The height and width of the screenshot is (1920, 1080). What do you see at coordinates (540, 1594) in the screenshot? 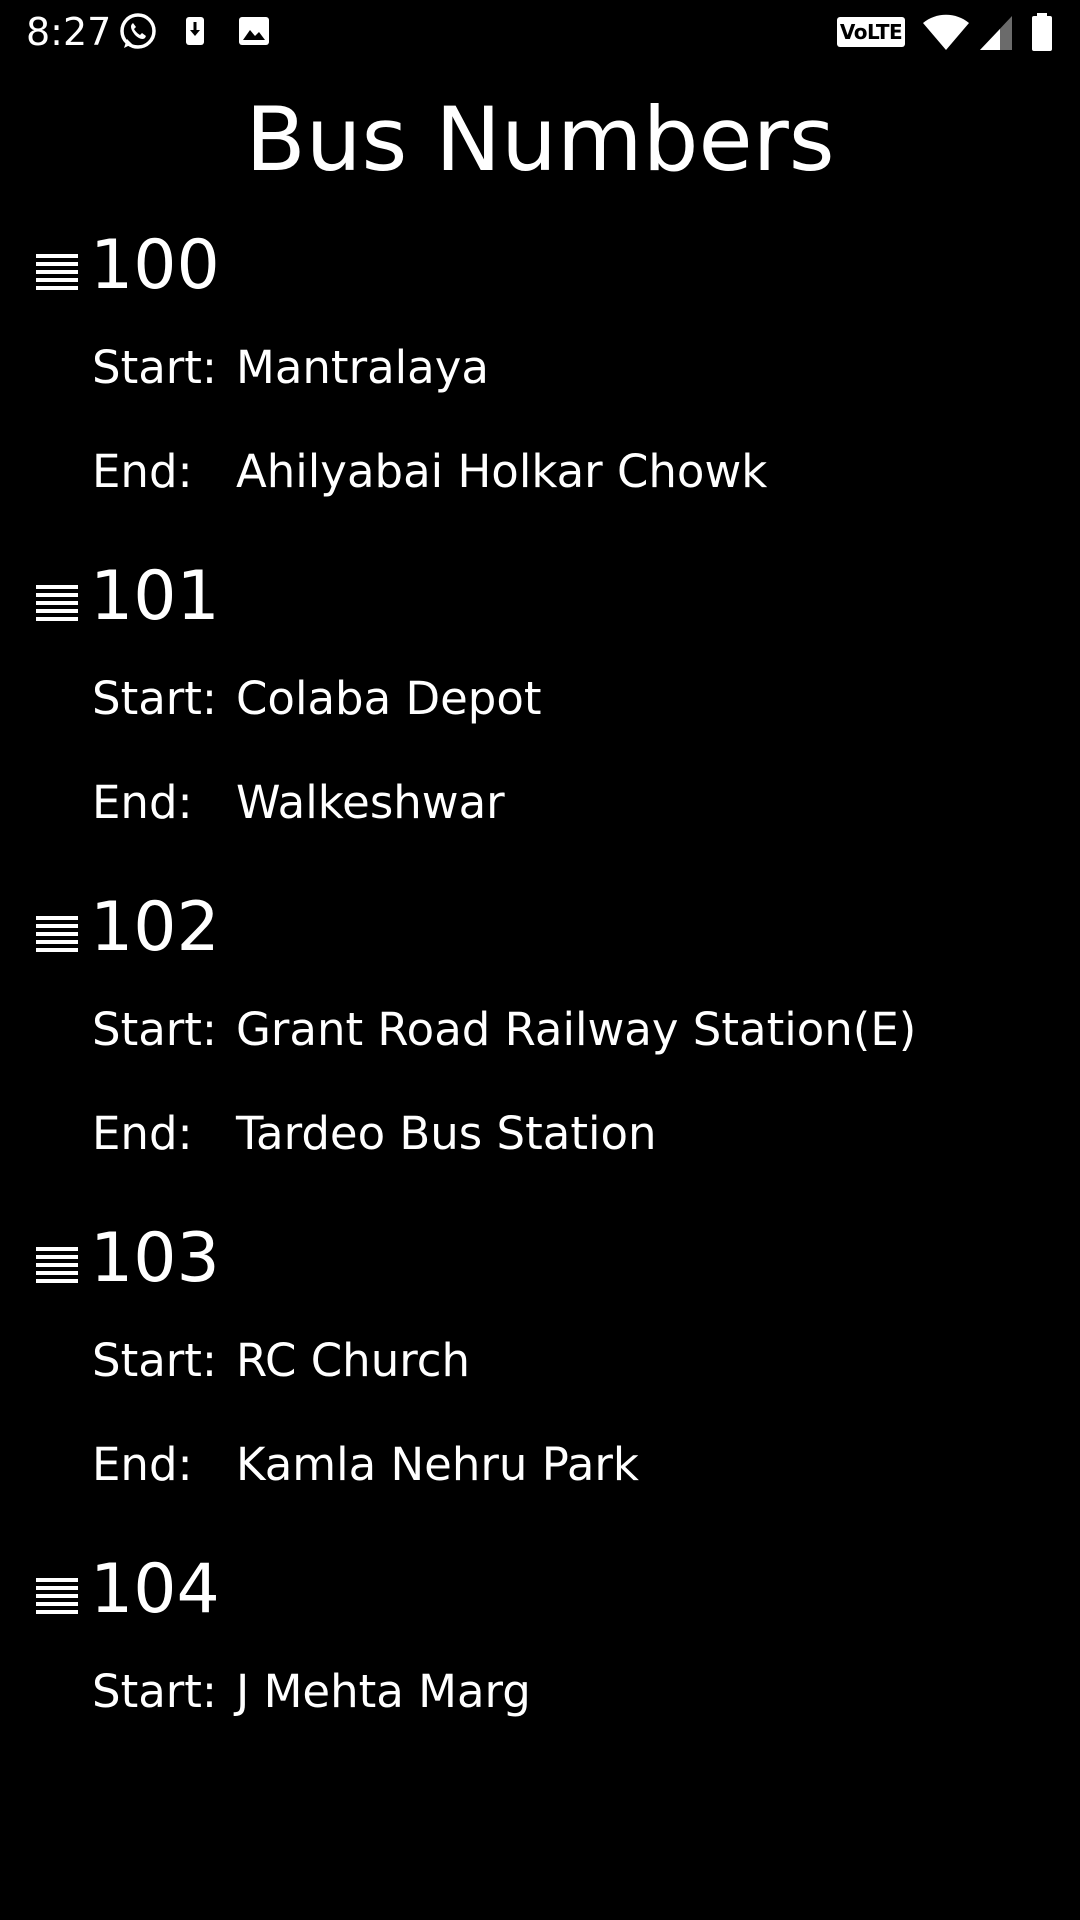
I see `bus-header: 104` at bounding box center [540, 1594].